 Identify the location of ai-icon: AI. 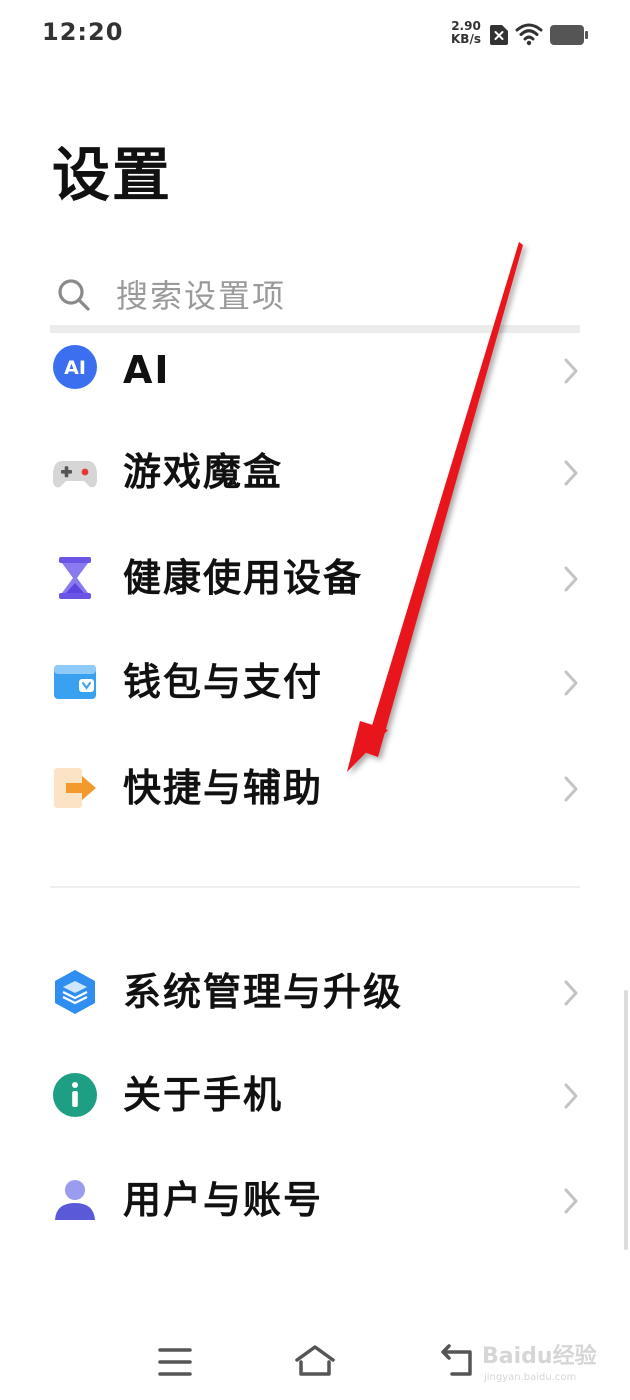
(75, 367).